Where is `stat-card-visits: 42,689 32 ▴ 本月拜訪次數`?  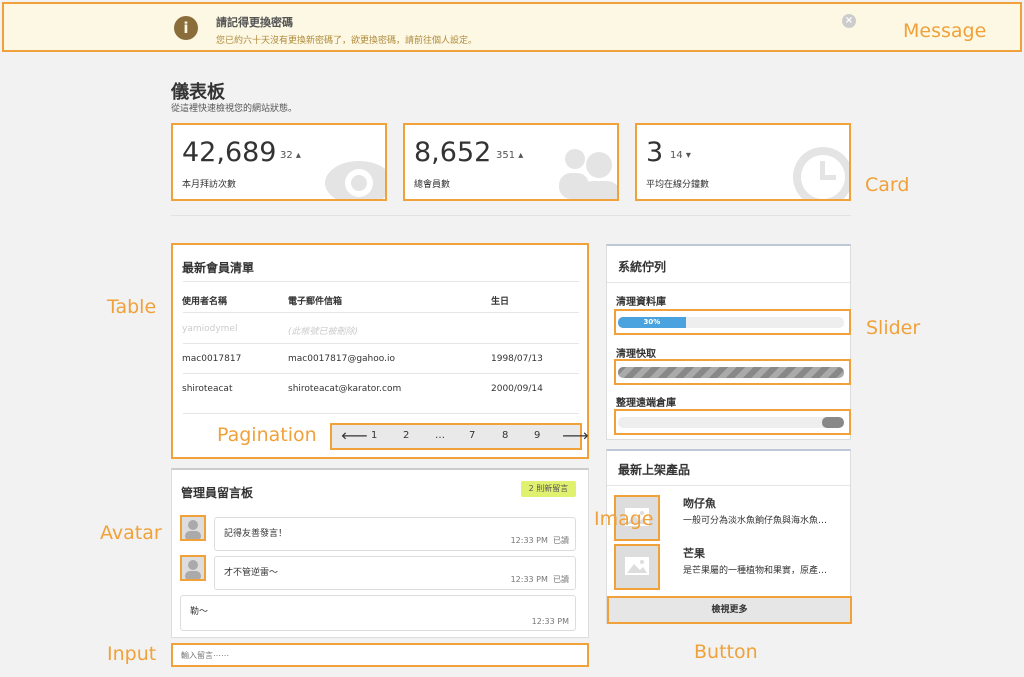
stat-card-visits: 42,689 32 ▴ 本月拜訪次數 is located at coordinates (279, 162).